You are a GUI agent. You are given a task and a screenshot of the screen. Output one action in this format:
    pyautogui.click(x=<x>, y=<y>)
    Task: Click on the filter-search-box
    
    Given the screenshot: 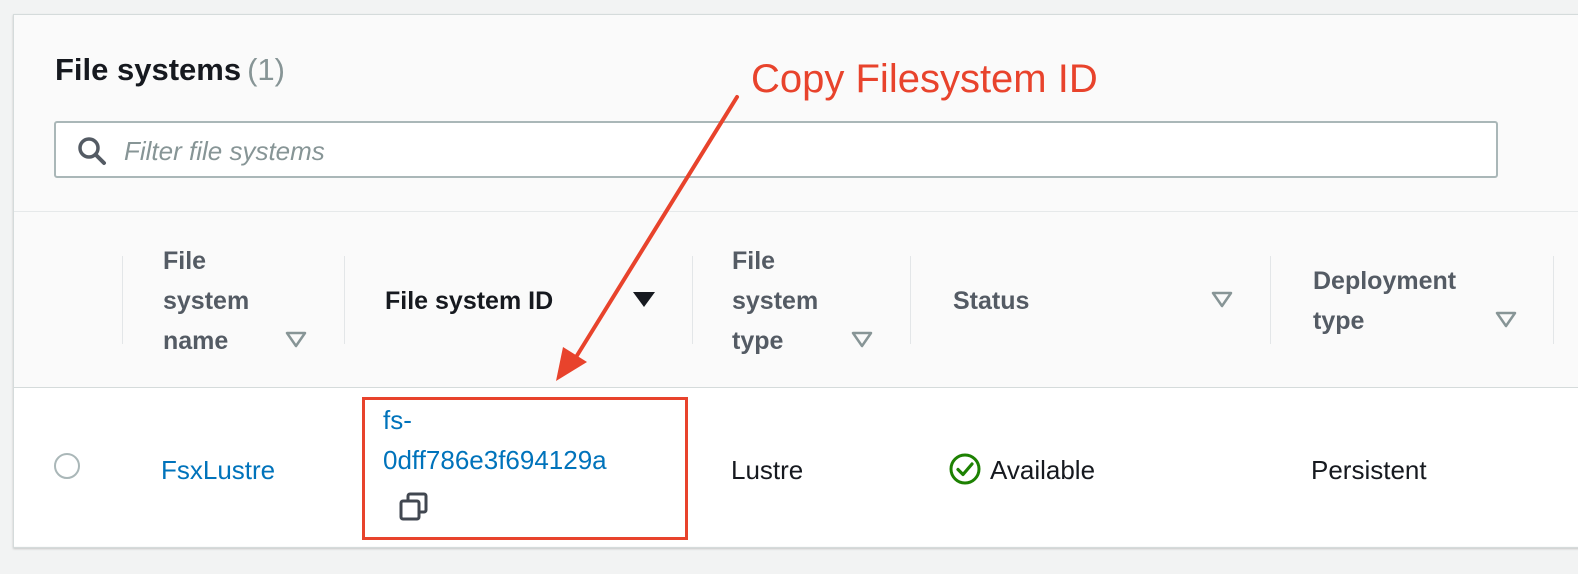 What is the action you would take?
    pyautogui.click(x=776, y=149)
    